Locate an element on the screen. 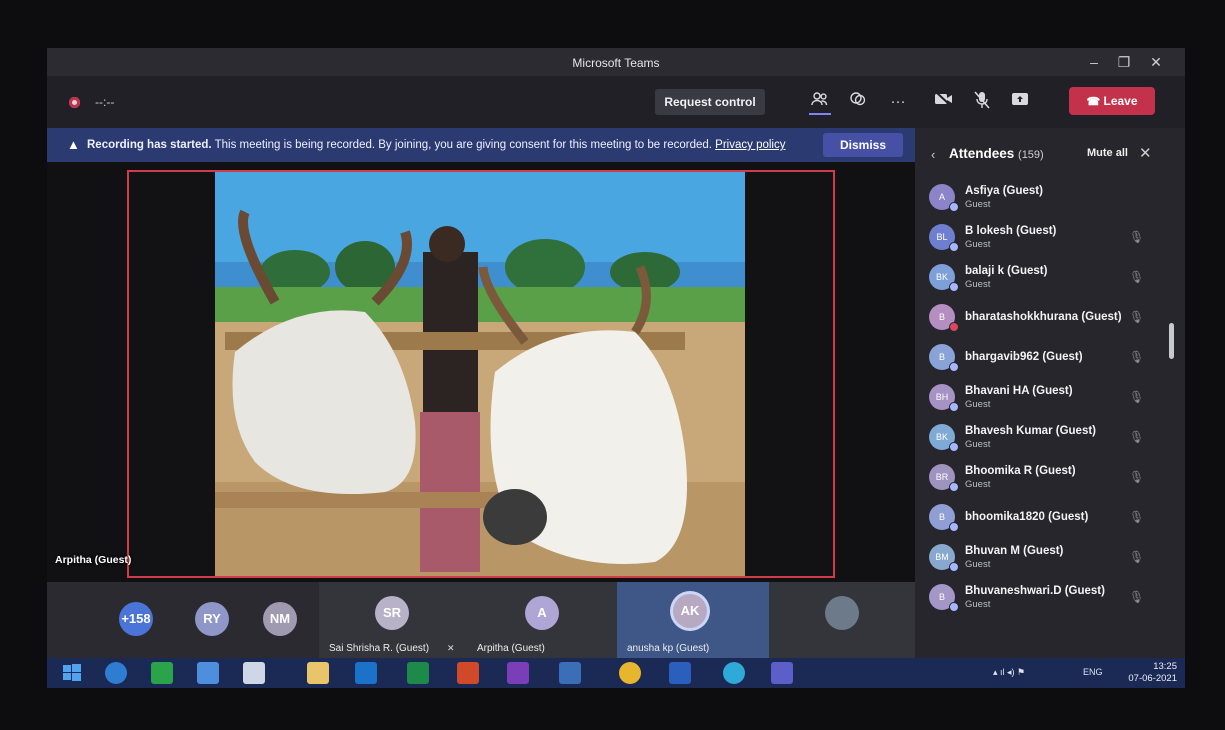 This screenshot has height=730, width=1225. windows-start-icon is located at coordinates (72, 673).